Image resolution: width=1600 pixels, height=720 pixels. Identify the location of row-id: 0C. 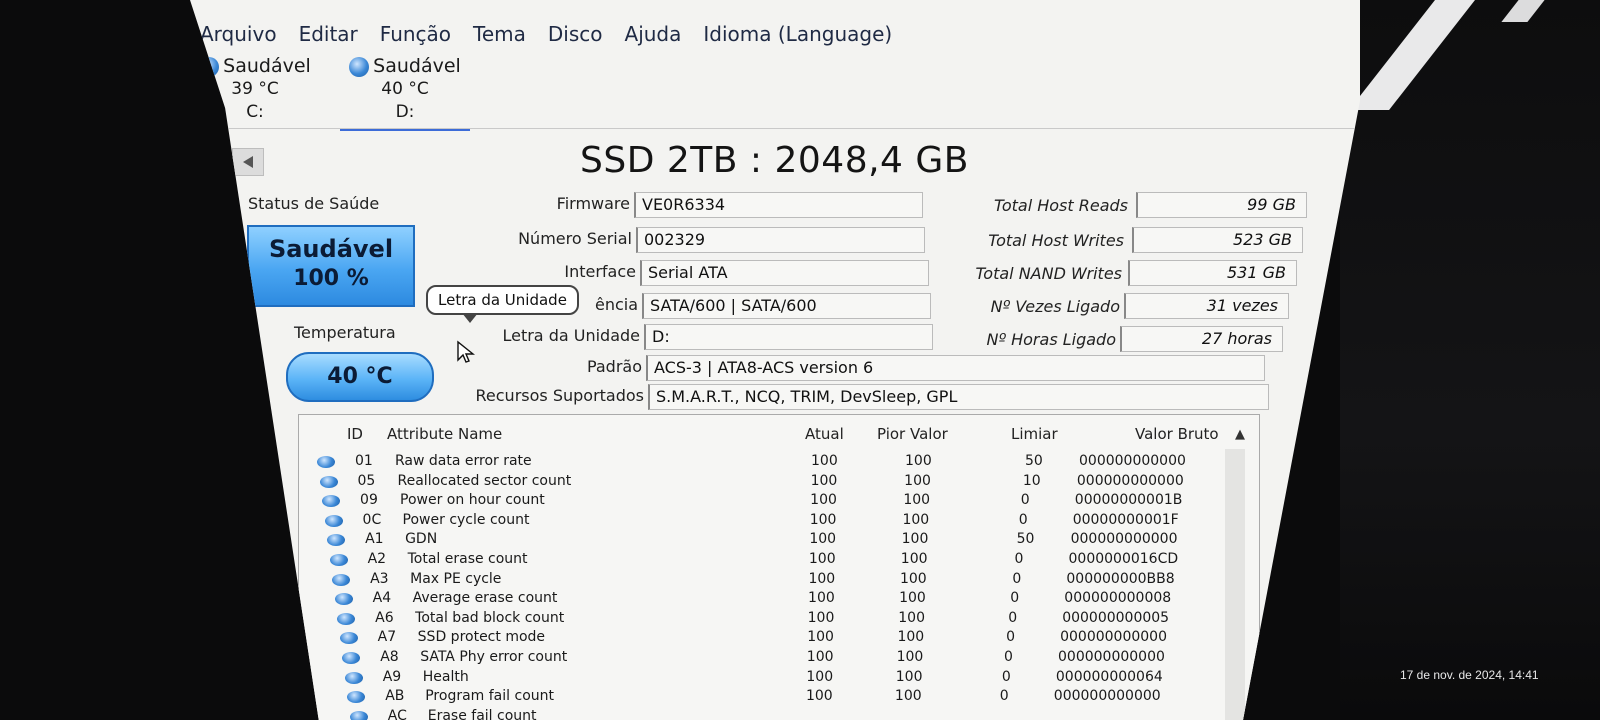
(372, 519).